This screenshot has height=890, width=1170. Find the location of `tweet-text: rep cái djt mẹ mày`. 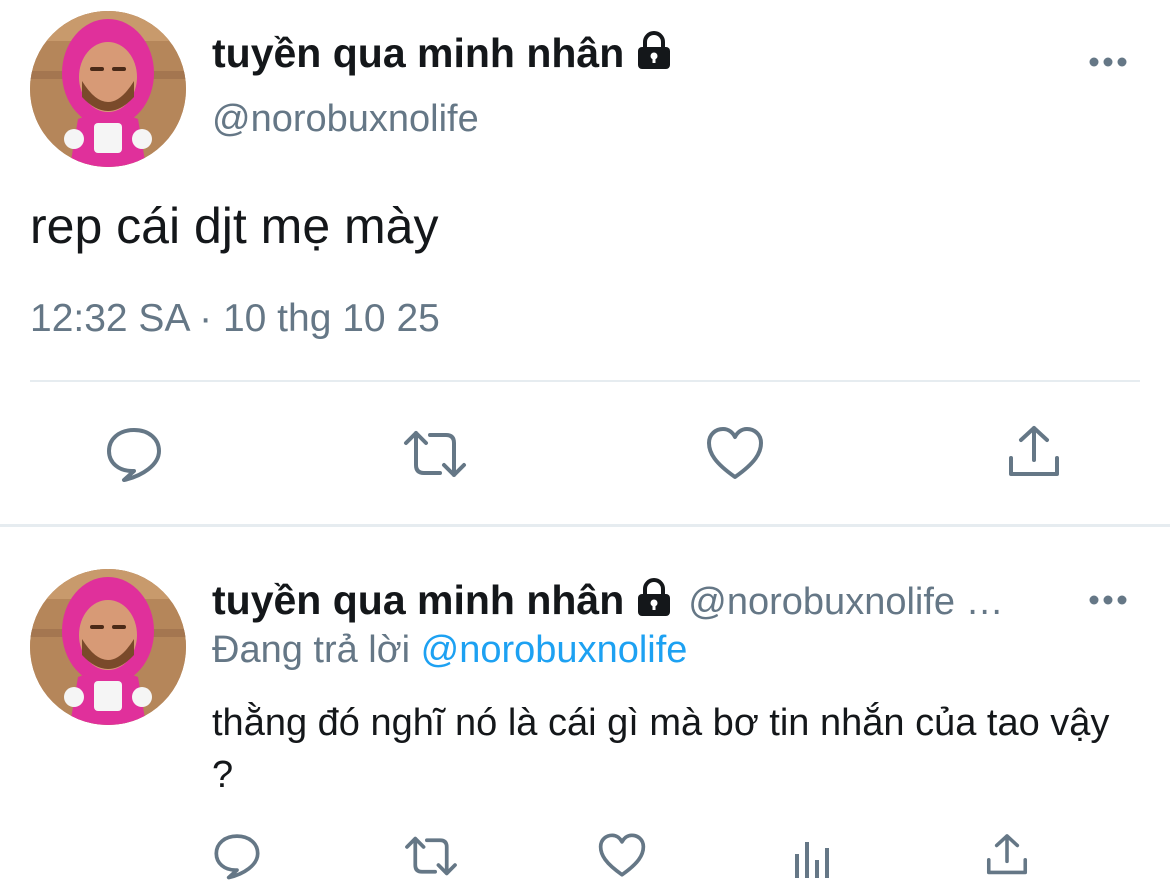

tweet-text: rep cái djt mẹ mày is located at coordinates (234, 226).